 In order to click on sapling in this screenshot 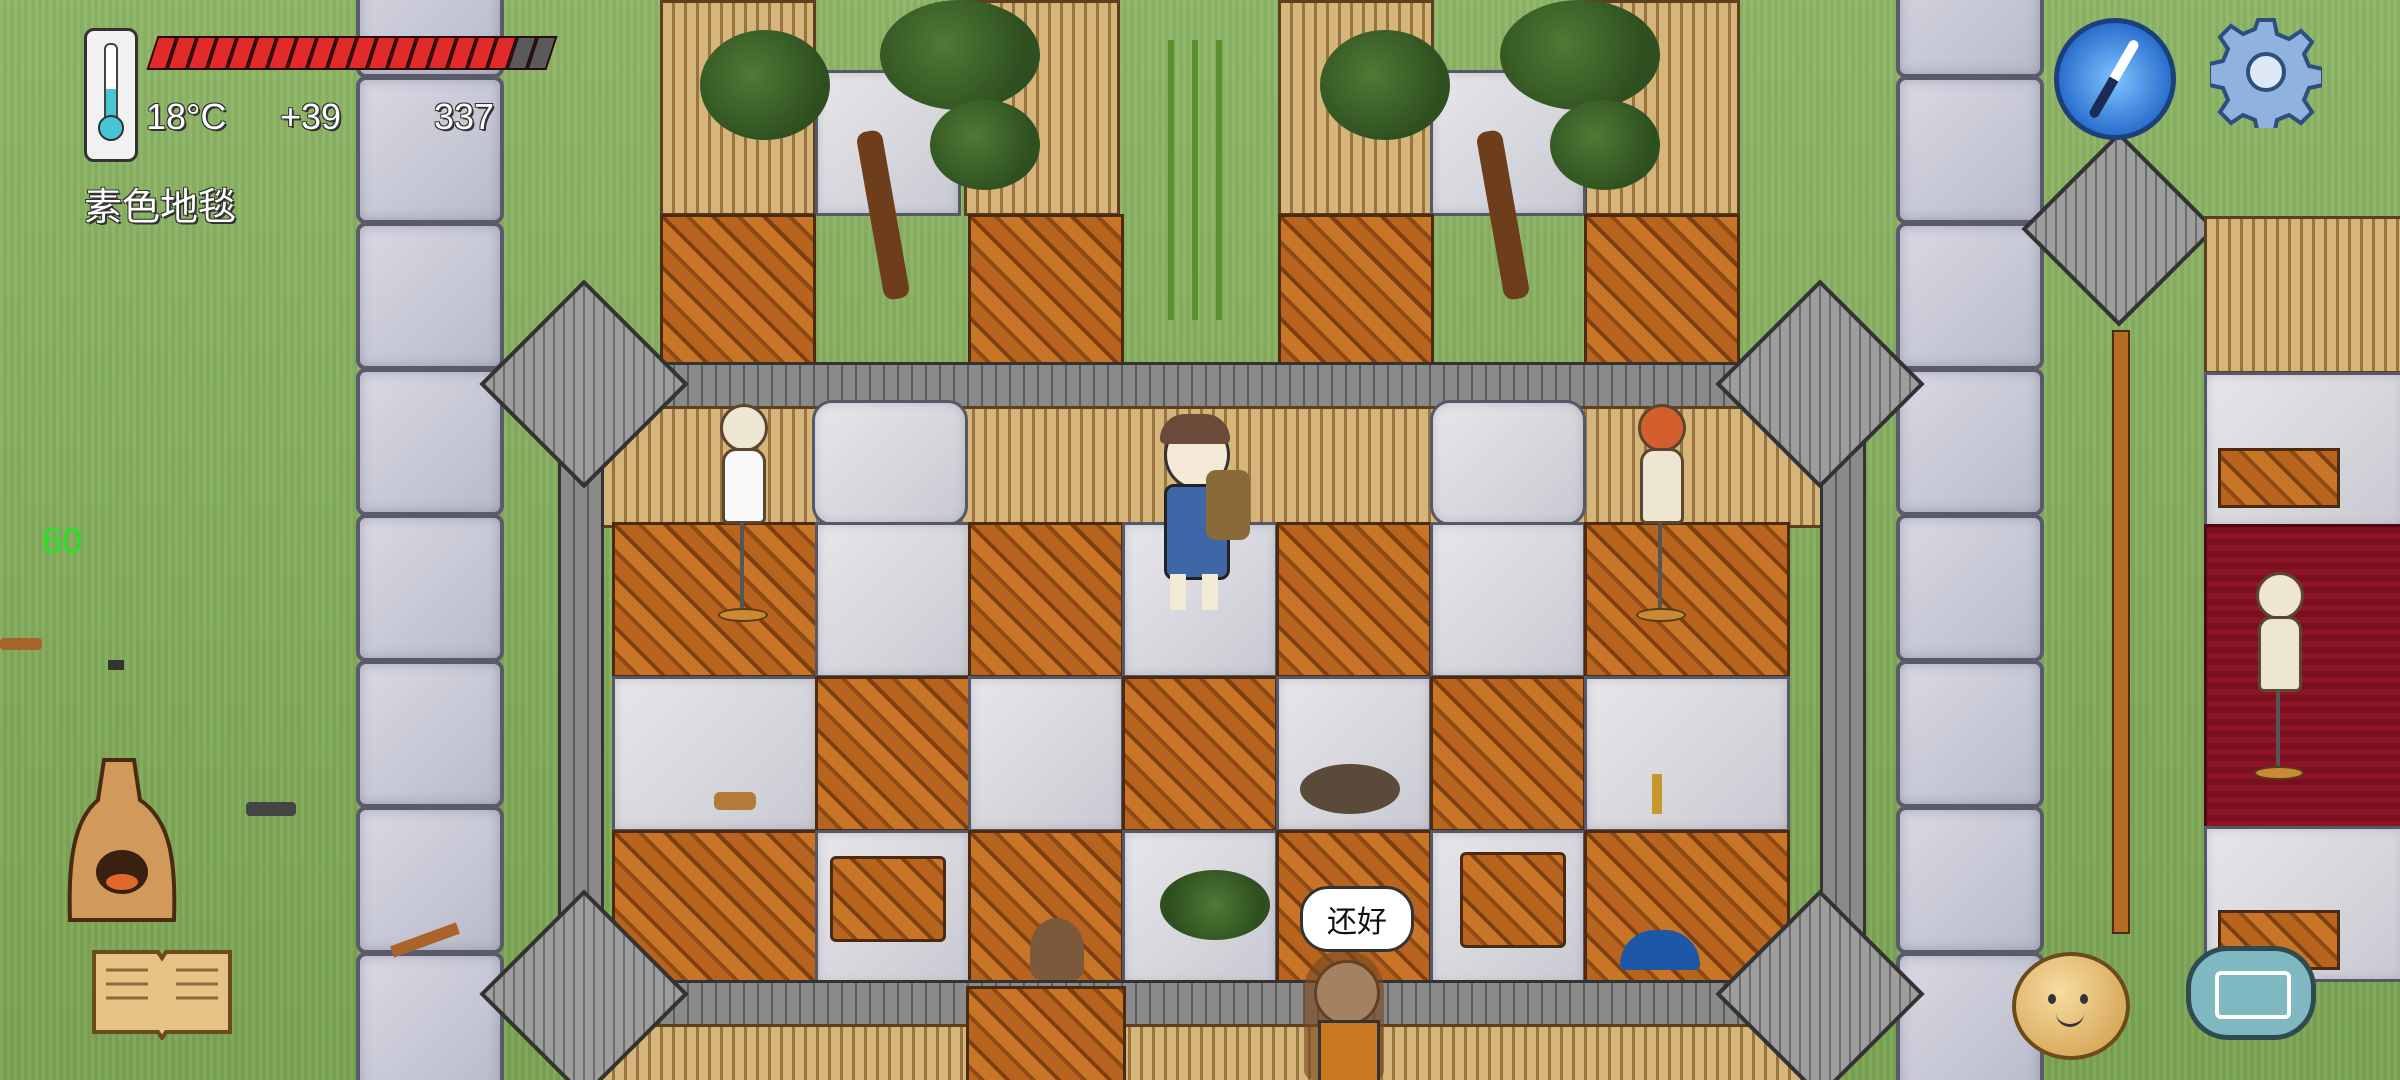, I will do `click(1215, 905)`.